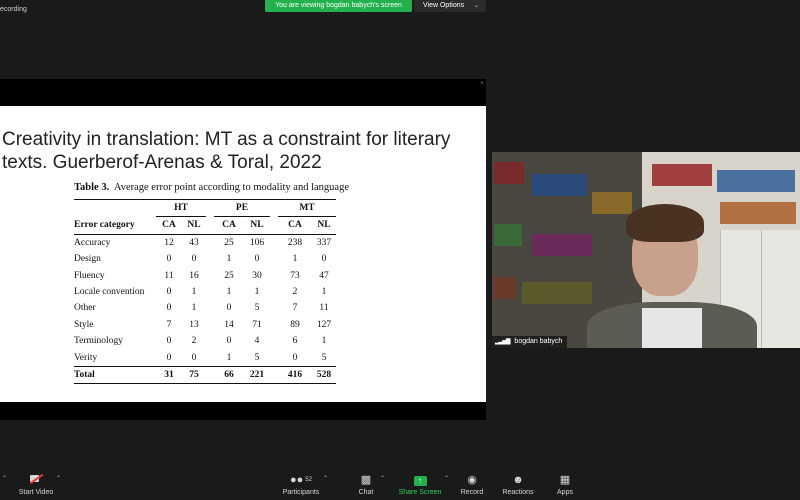 The height and width of the screenshot is (500, 800). I want to click on row-category: Verity, so click(86, 357).